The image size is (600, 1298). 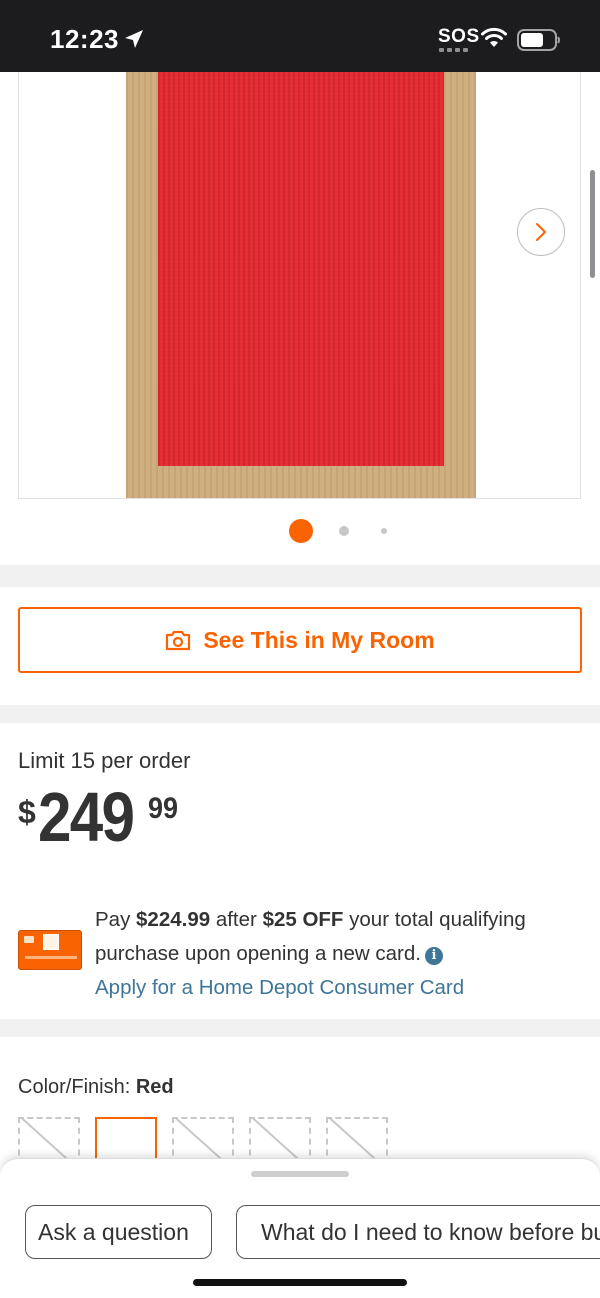 I want to click on chevron-right-icon, so click(x=541, y=232).